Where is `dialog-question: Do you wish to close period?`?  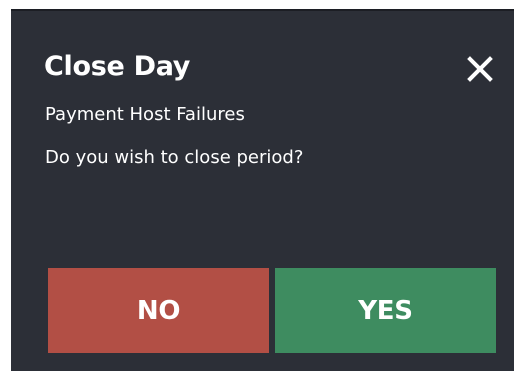
dialog-question: Do you wish to close period? is located at coordinates (174, 157).